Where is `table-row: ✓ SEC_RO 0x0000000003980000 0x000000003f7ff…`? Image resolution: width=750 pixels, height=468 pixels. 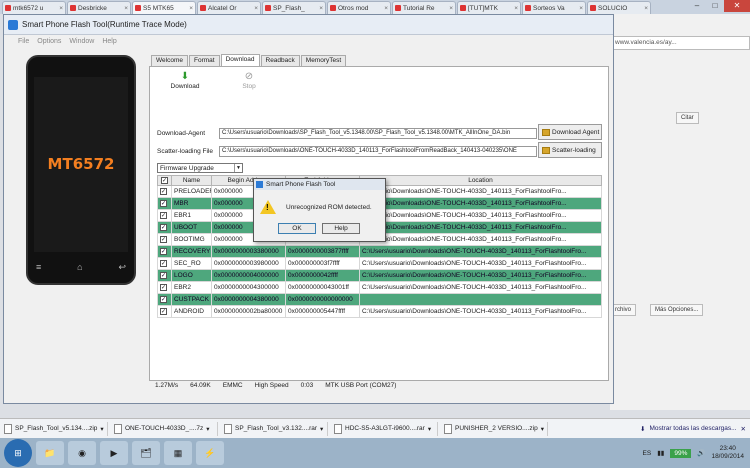
table-row: ✓ SEC_RO 0x0000000003980000 0x000000003f7ff… is located at coordinates (379, 263).